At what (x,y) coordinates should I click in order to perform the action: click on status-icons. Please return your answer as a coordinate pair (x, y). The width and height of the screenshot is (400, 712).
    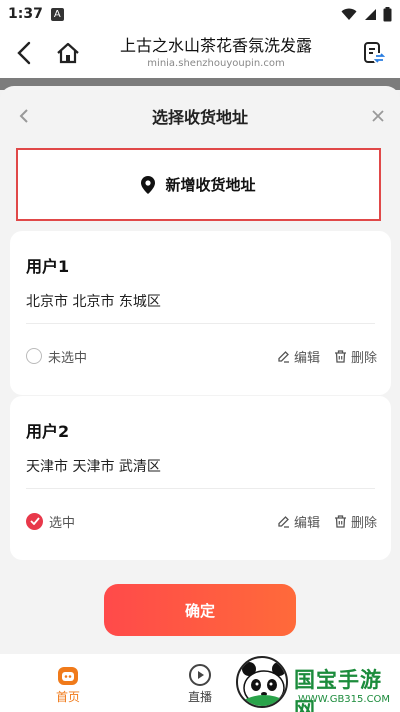
    Looking at the image, I should click on (366, 14).